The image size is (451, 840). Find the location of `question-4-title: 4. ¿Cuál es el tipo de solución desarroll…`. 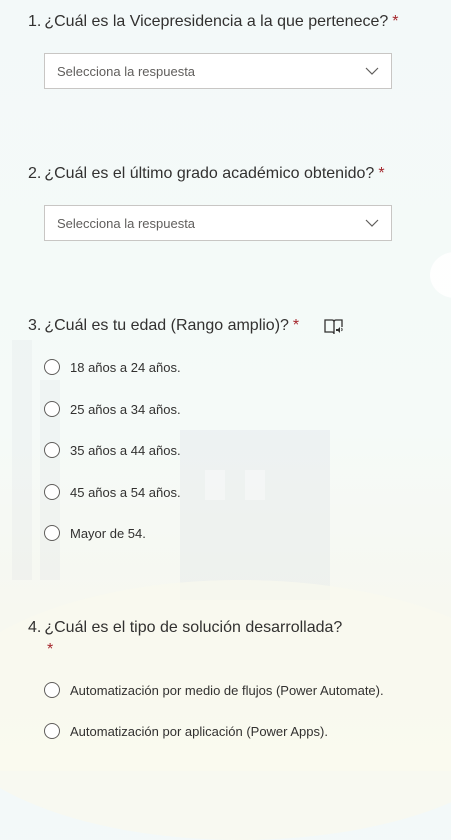

question-4-title: 4. ¿Cuál es el tipo de solución desarroll… is located at coordinates (185, 628).